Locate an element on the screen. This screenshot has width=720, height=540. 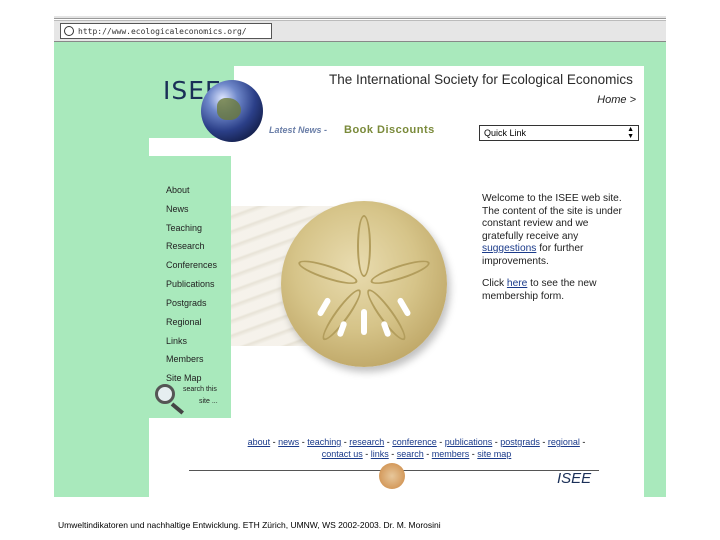
footer-regional-link: regional is located at coordinates (564, 442).